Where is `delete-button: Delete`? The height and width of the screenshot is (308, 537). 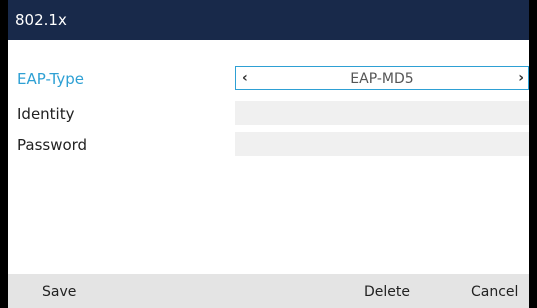 delete-button: Delete is located at coordinates (387, 292).